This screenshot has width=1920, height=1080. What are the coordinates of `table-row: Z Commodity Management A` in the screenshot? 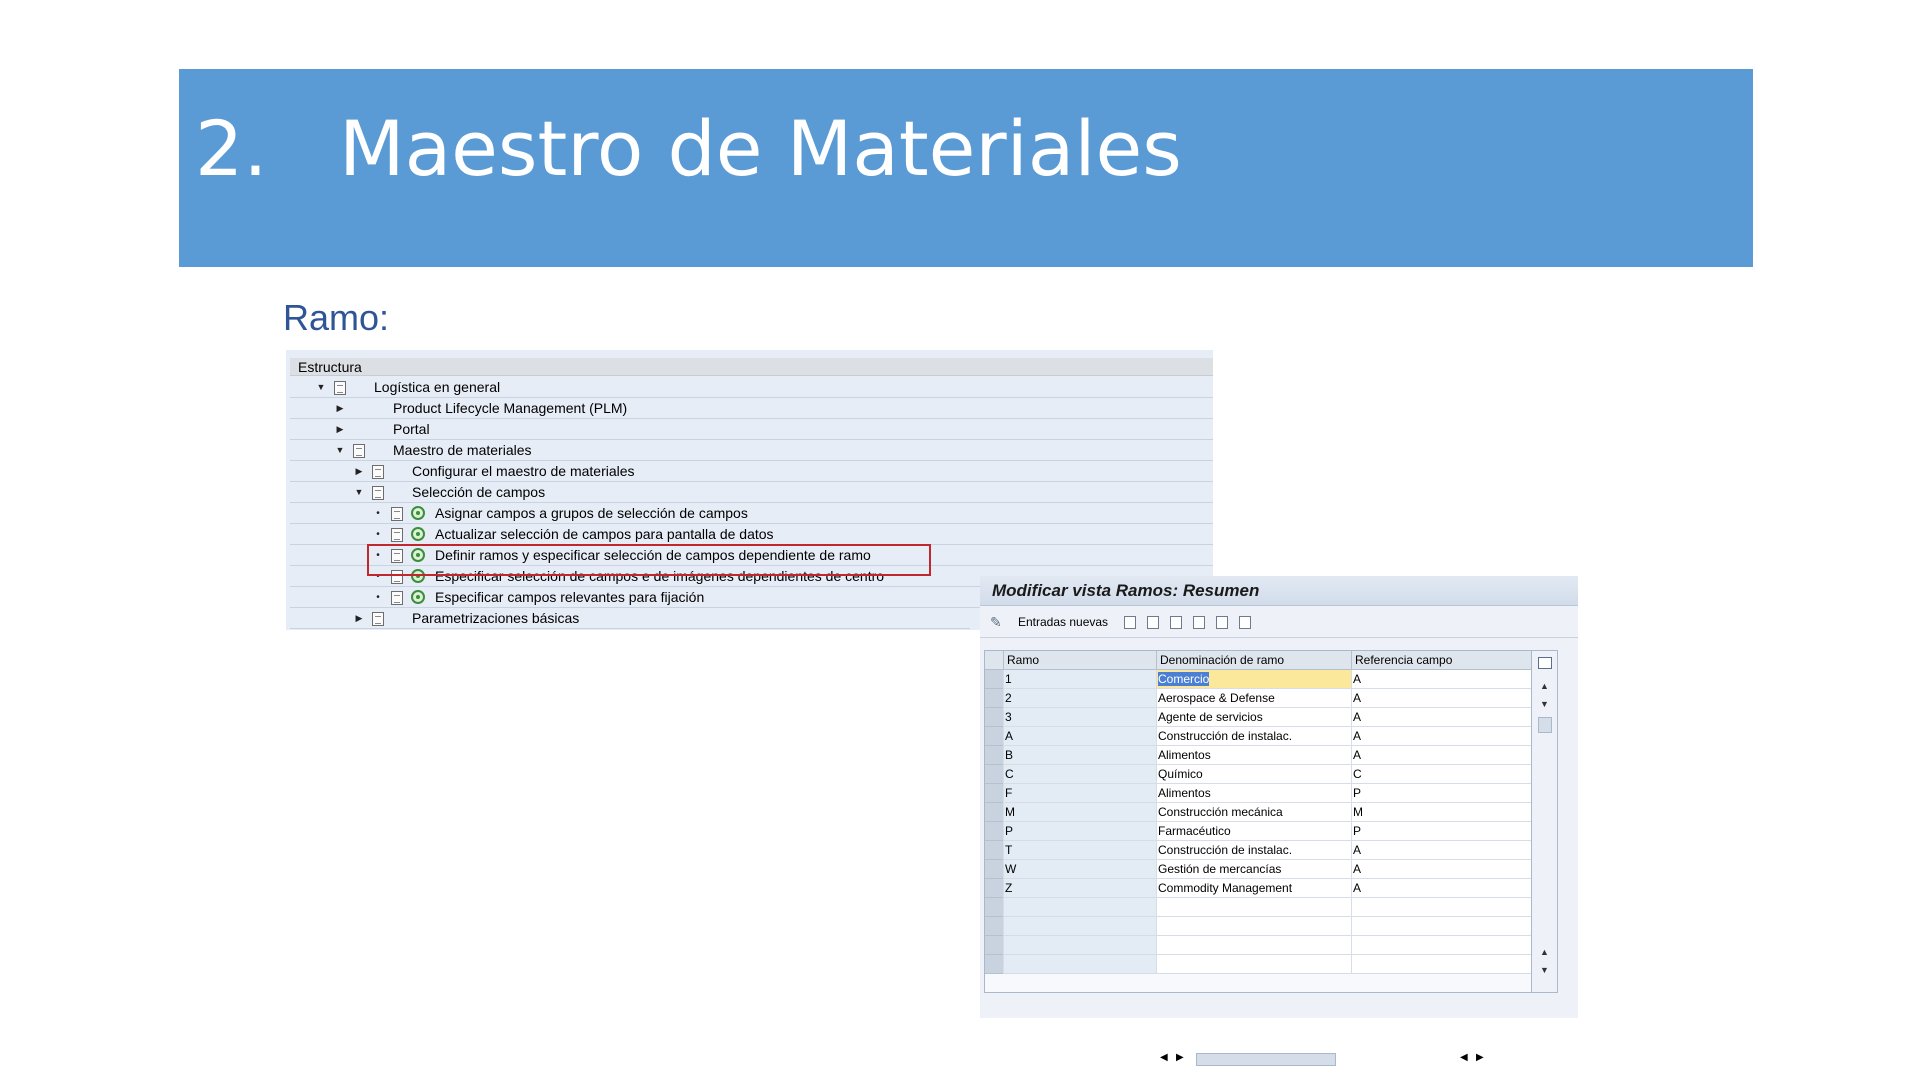 It's located at (1258, 888).